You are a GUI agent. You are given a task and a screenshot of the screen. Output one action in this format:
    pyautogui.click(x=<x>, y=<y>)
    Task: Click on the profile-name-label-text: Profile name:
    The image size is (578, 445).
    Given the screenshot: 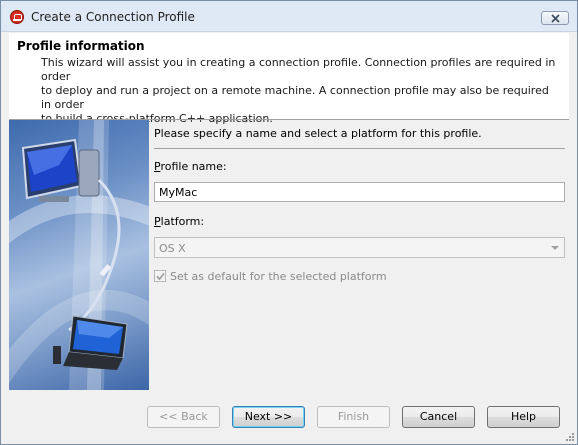 What is the action you would take?
    pyautogui.click(x=190, y=166)
    